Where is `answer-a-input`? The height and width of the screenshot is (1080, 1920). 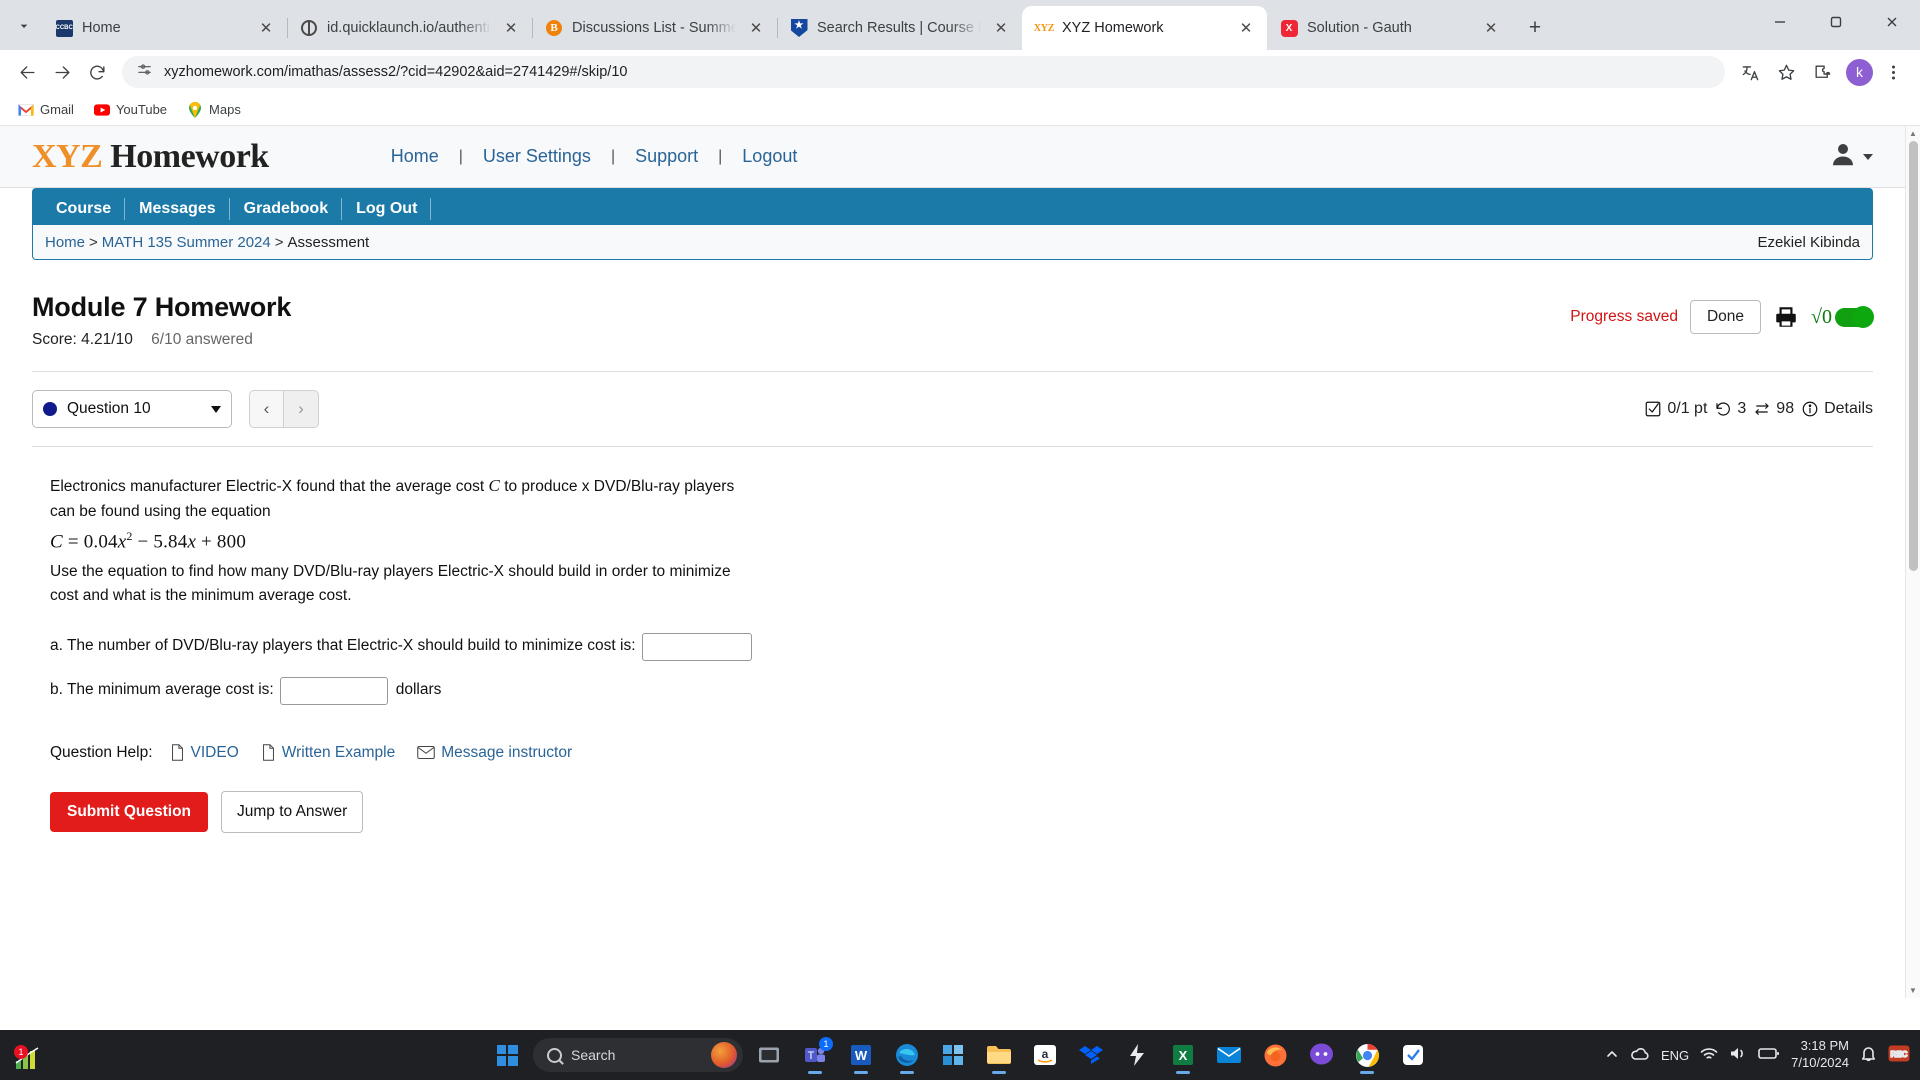 answer-a-input is located at coordinates (696, 646).